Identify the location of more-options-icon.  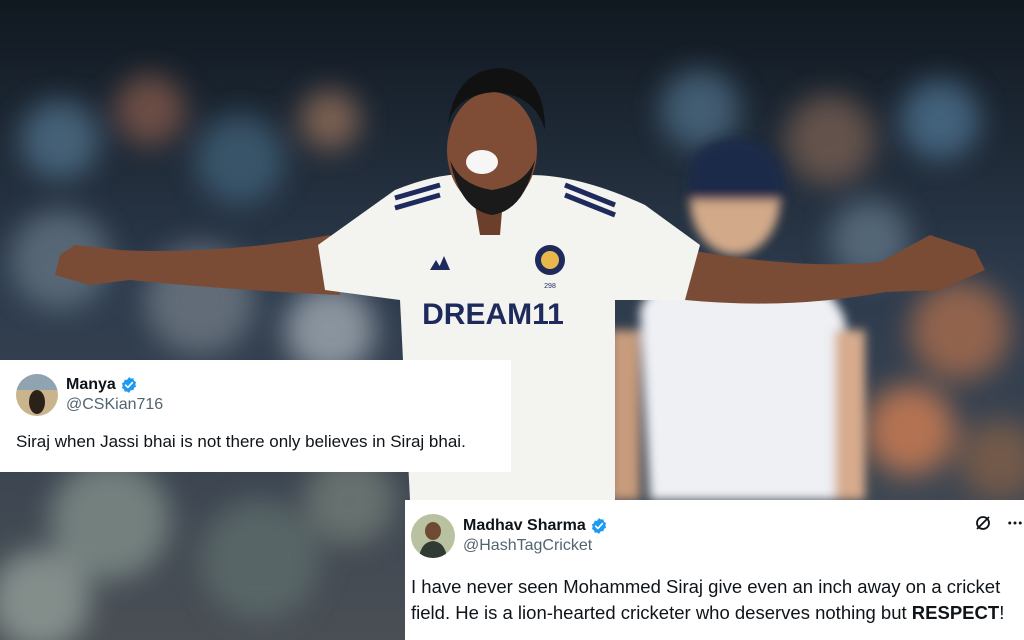
(1015, 523).